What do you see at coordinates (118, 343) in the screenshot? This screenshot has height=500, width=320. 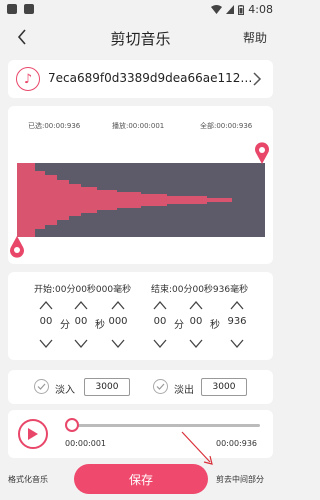 I see `start-ms-down-icon` at bounding box center [118, 343].